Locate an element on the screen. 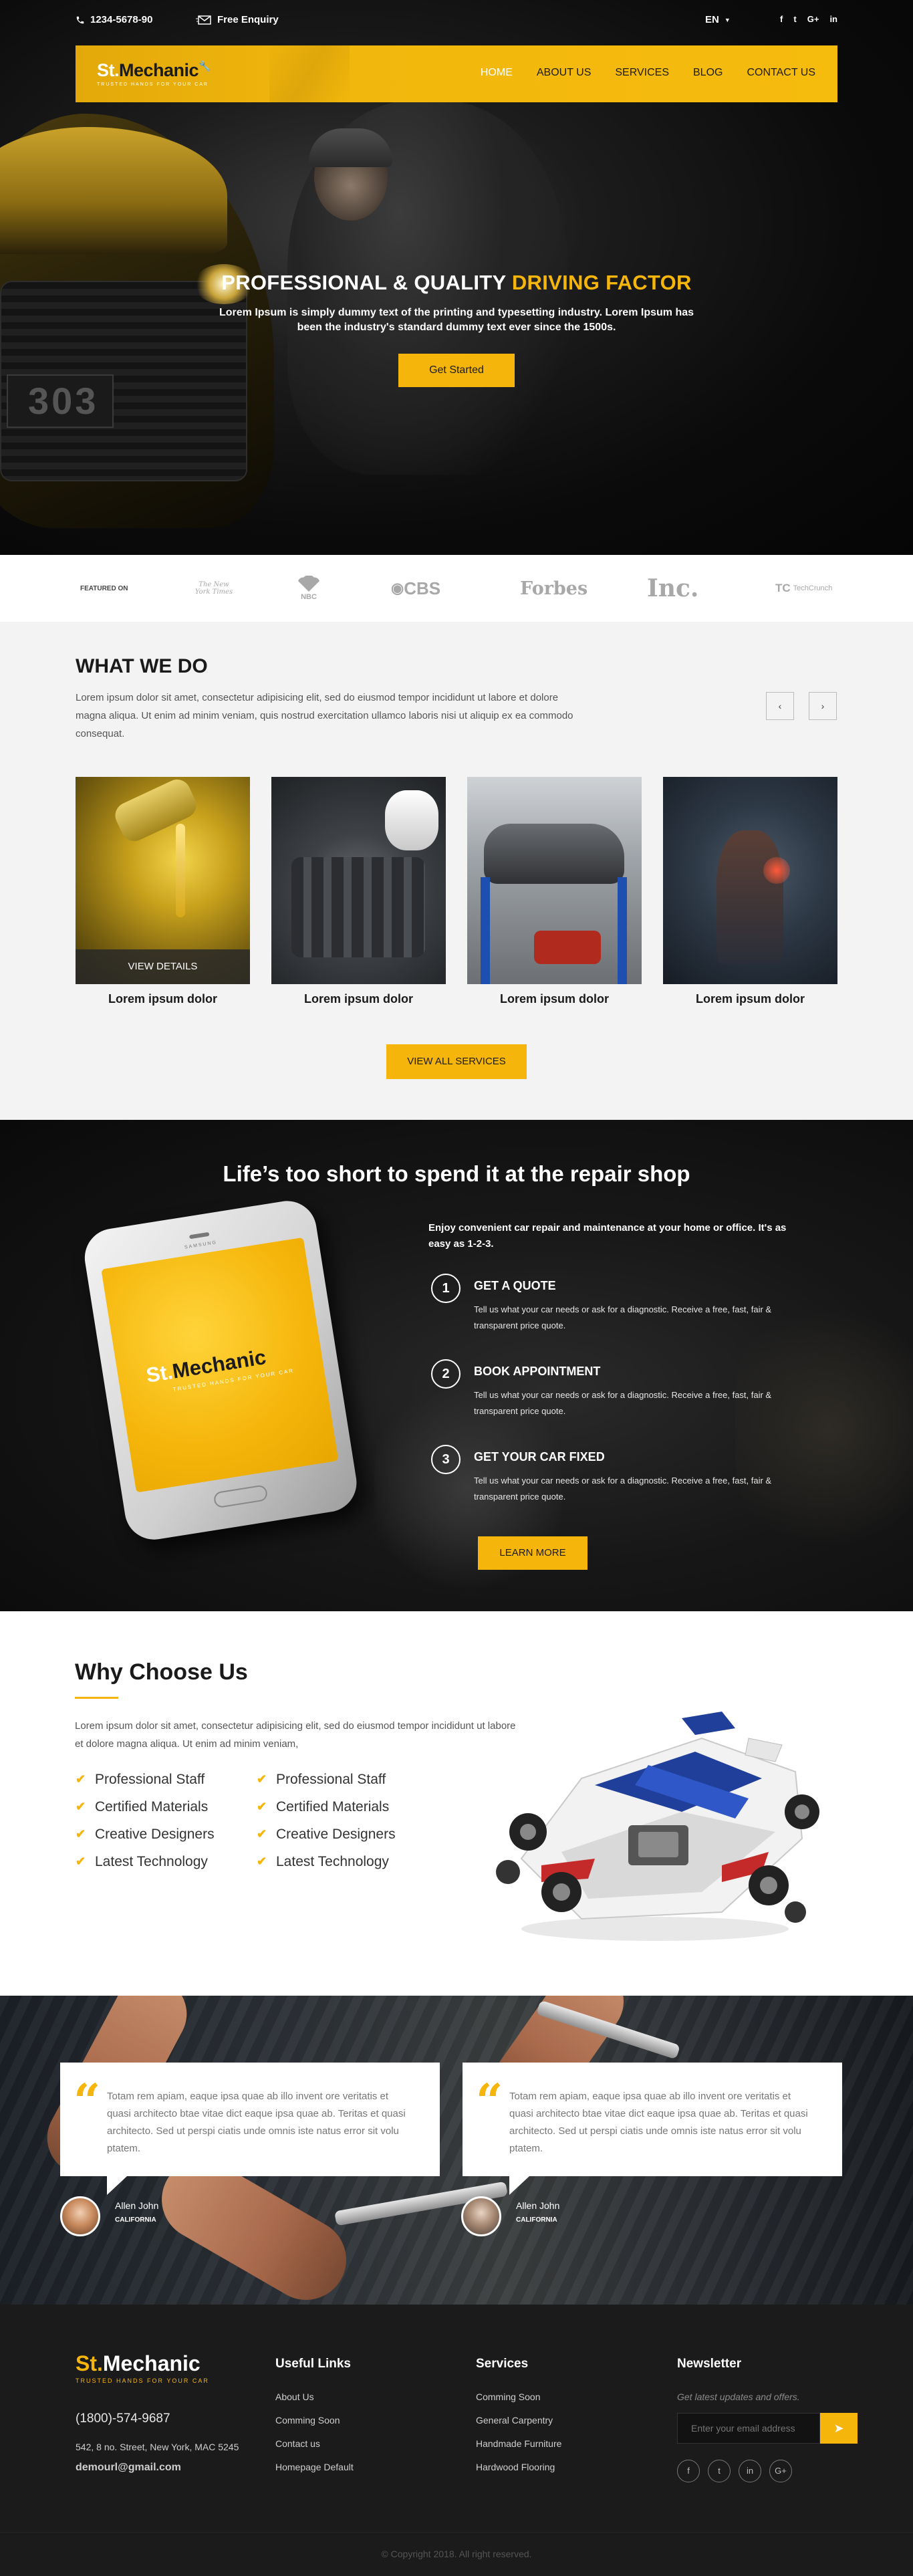 The image size is (913, 2576). carousel-next-button: › is located at coordinates (823, 706).